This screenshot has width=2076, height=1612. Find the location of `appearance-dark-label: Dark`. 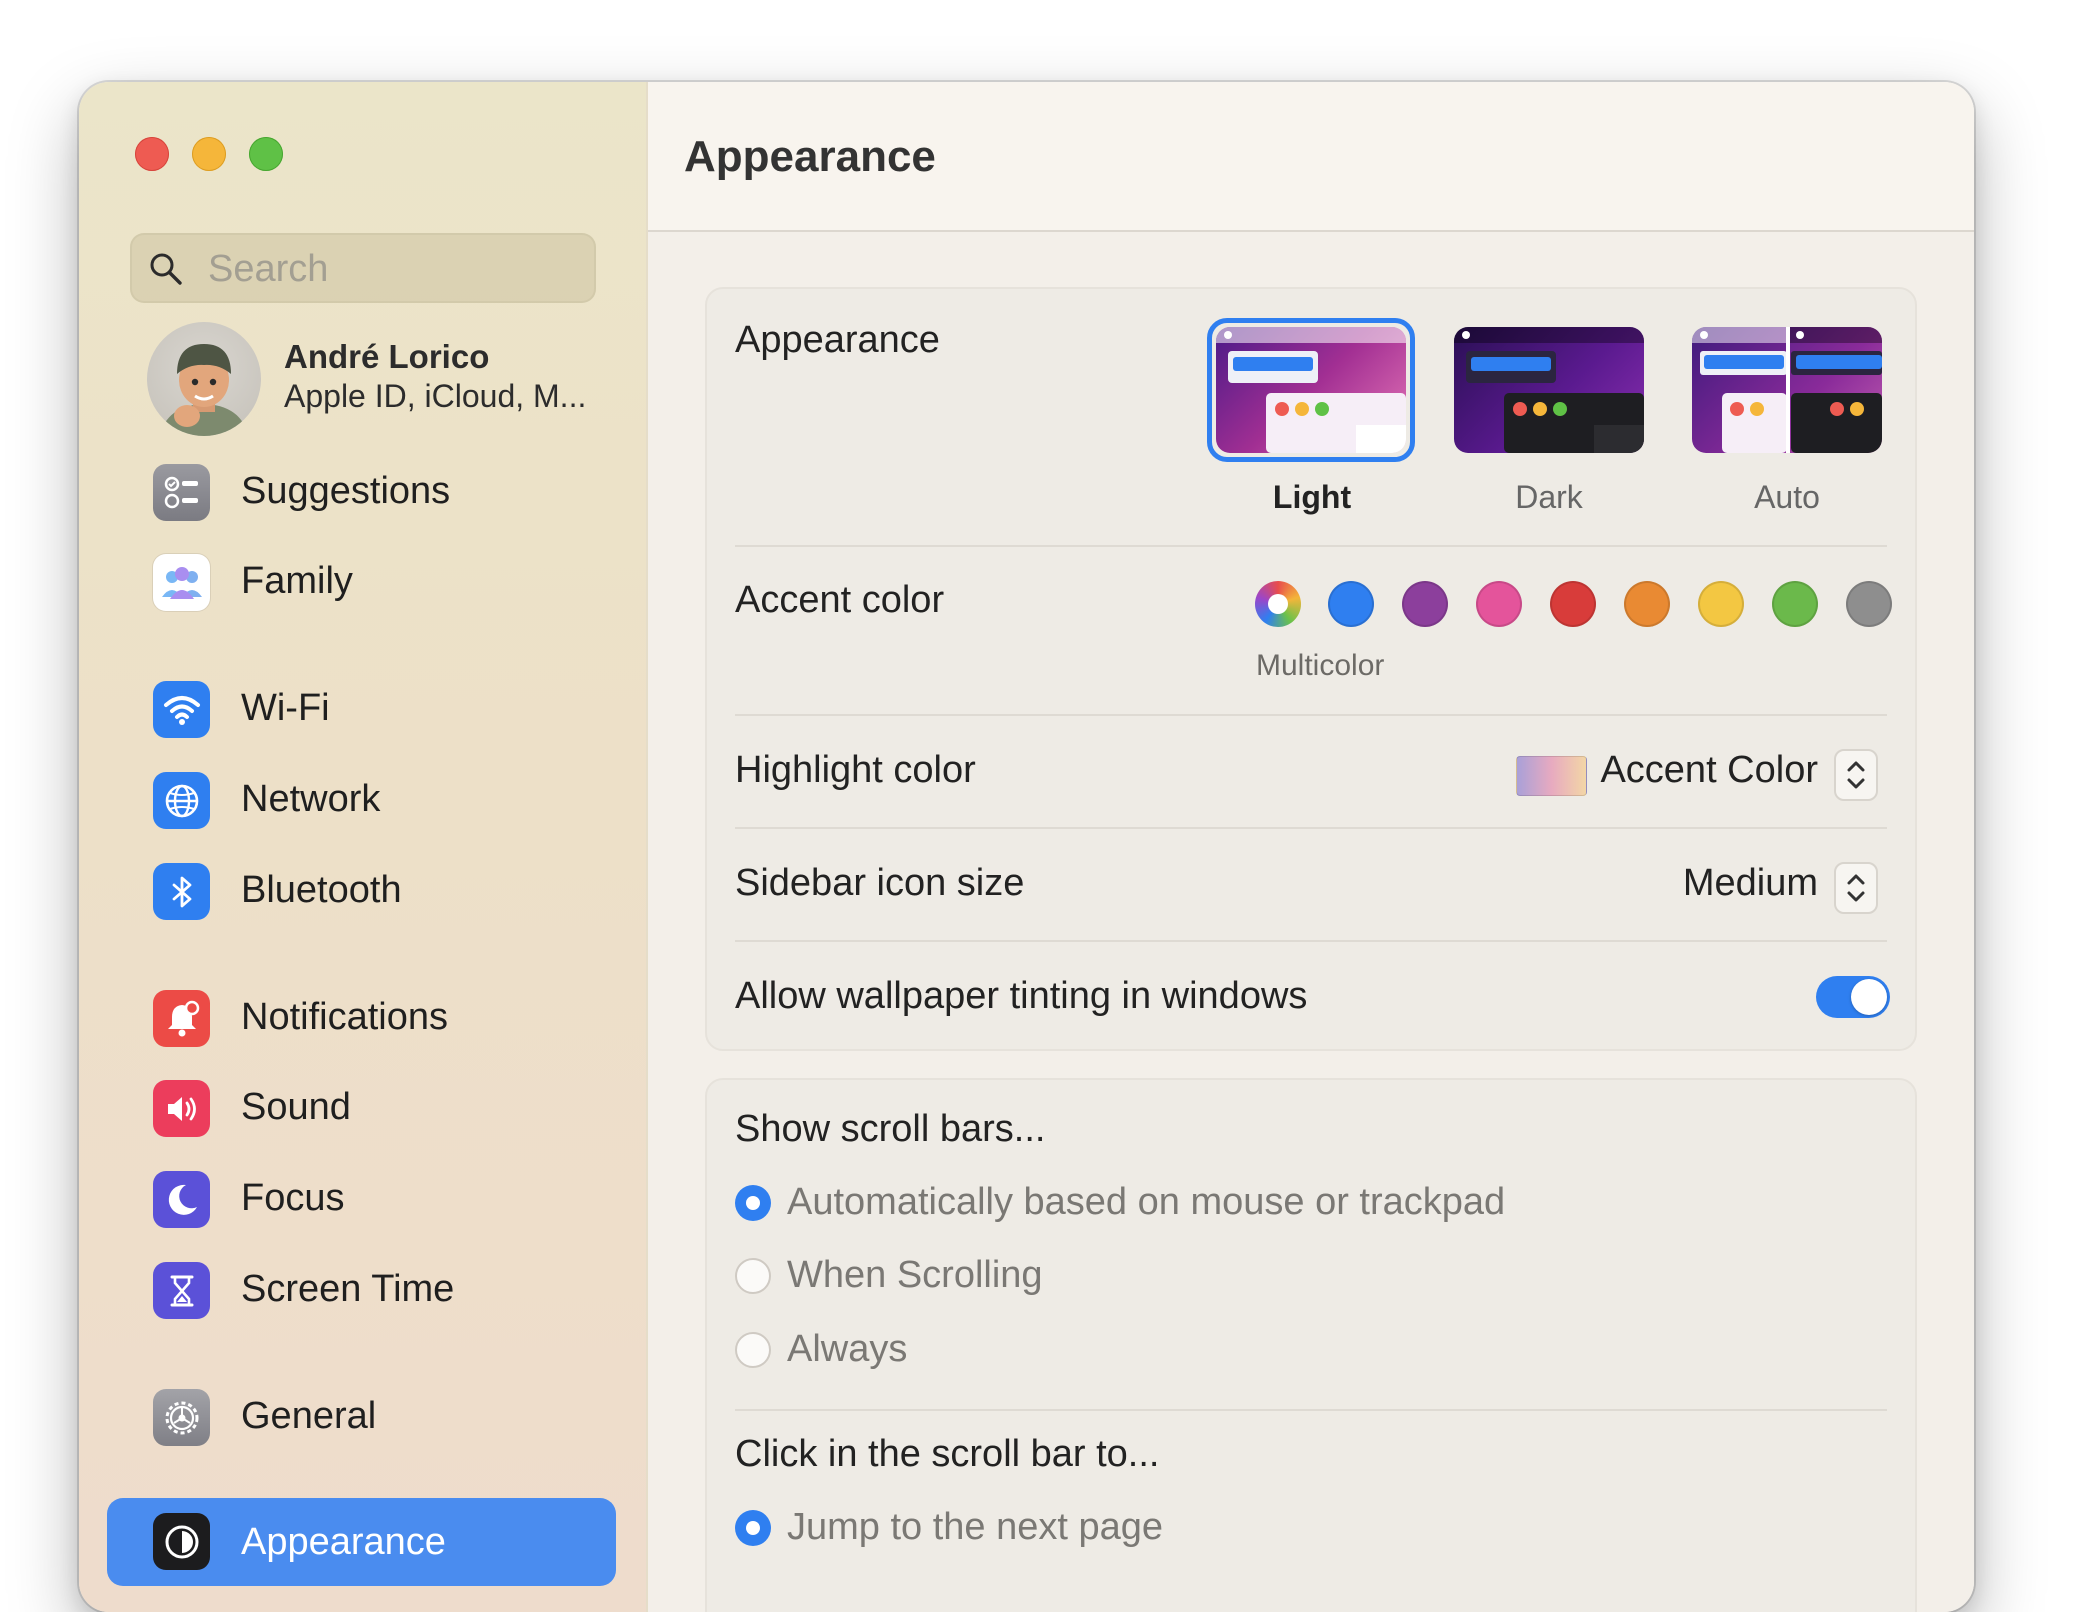

appearance-dark-label: Dark is located at coordinates (1549, 497).